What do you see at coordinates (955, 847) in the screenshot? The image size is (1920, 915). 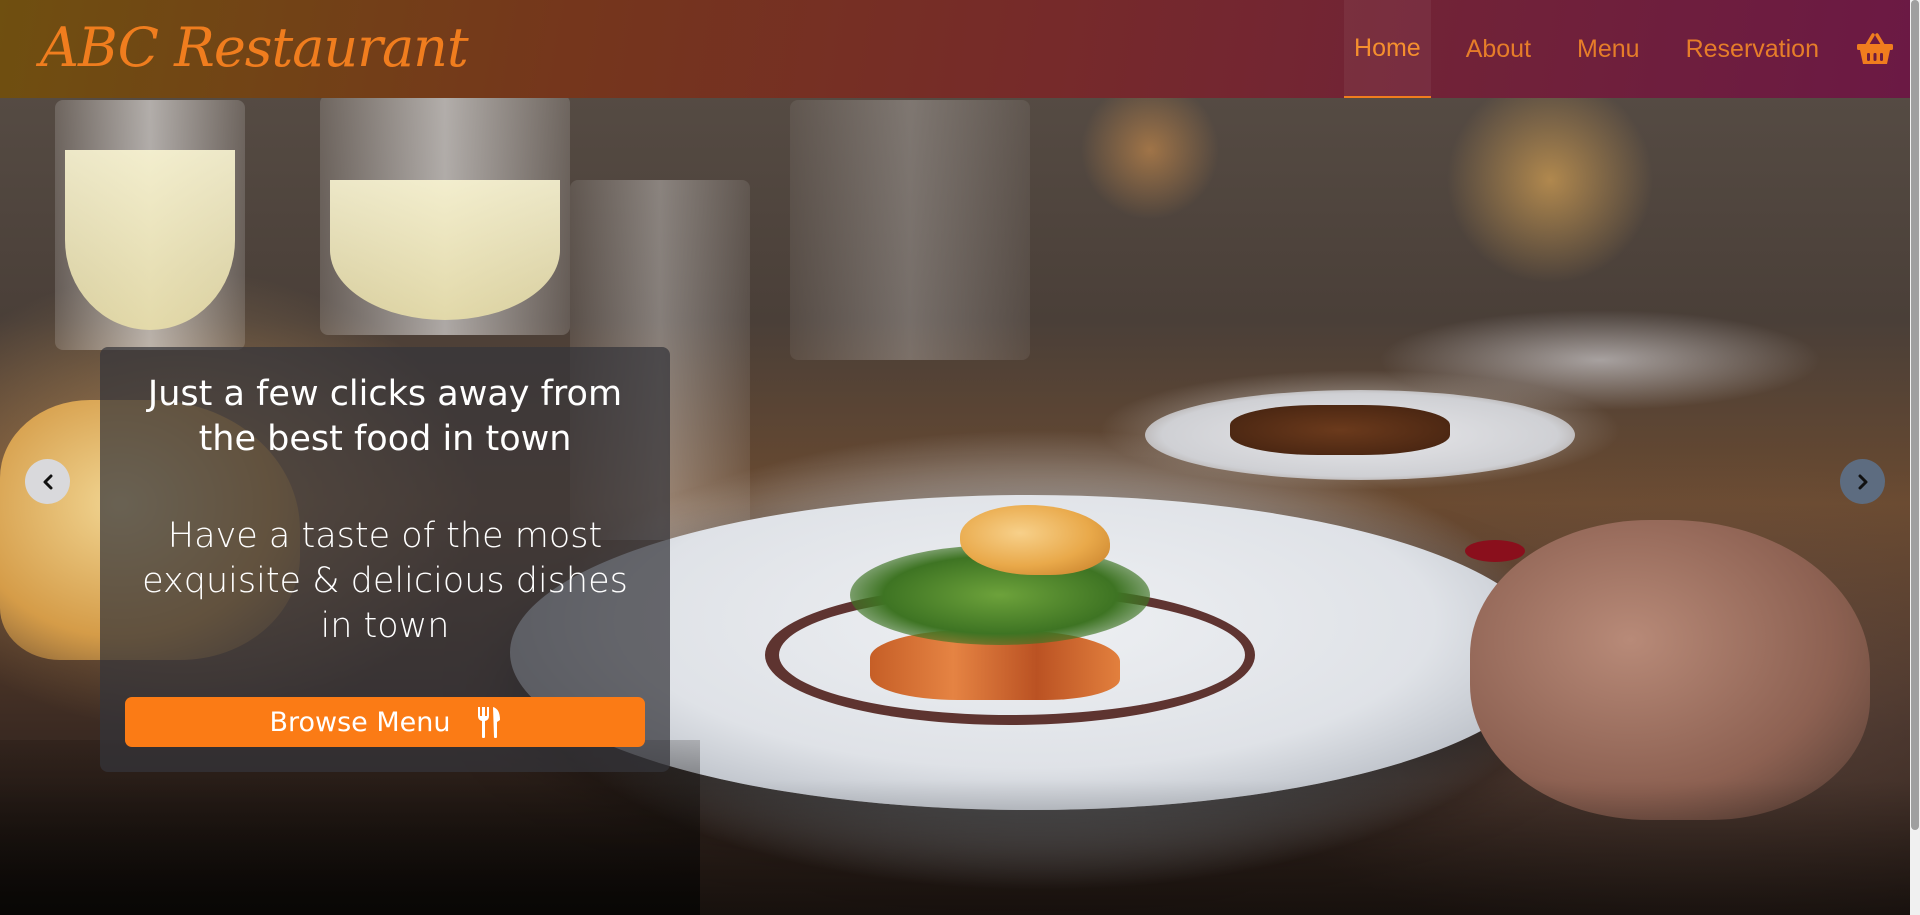 I see `shadow-decoration` at bounding box center [955, 847].